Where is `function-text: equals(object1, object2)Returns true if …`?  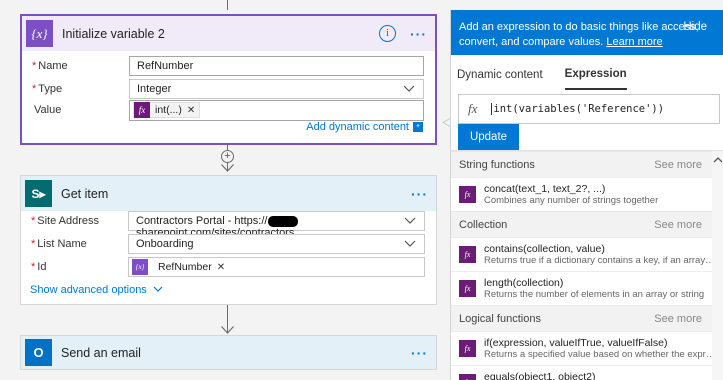
function-text: equals(object1, object2)Returns true if … is located at coordinates (558, 375).